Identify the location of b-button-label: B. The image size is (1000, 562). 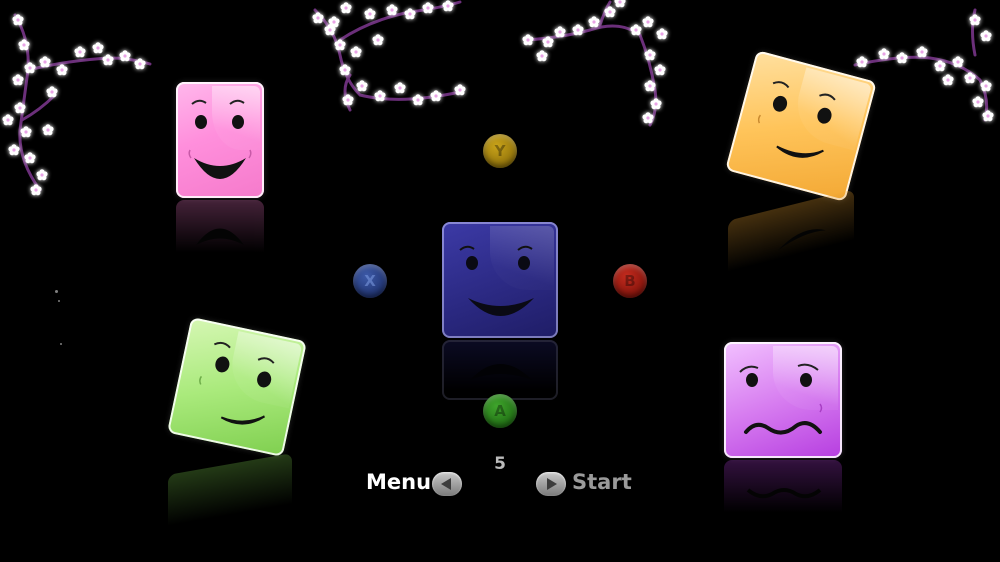
(630, 281).